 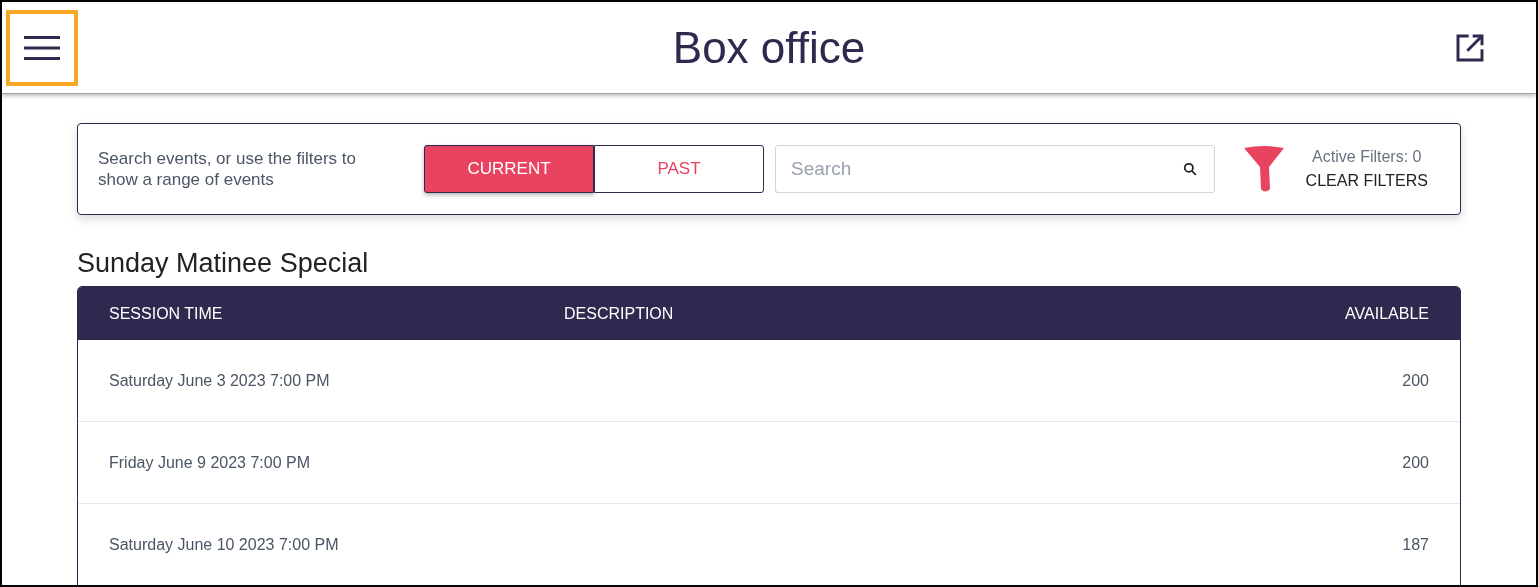 I want to click on period-tab: PAST, so click(x=679, y=169).